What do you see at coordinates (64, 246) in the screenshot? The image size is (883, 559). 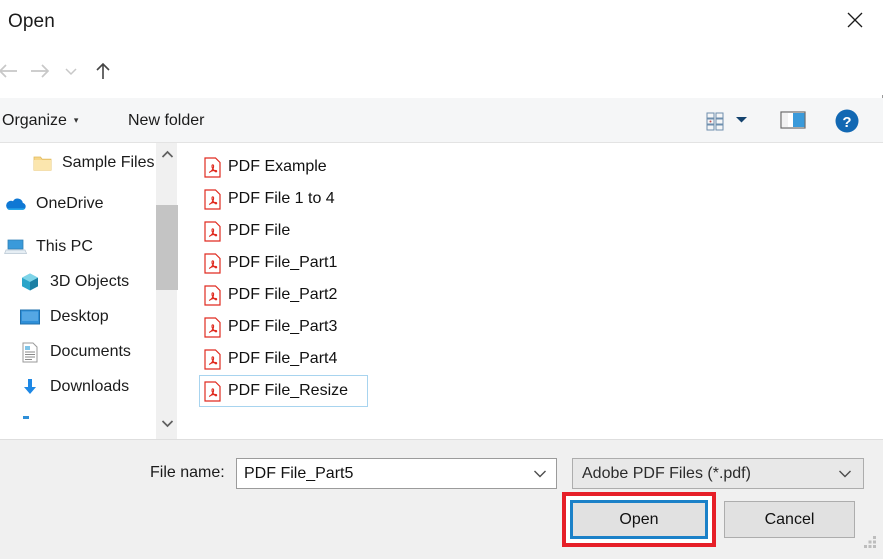 I see `sidebar-item-label: This PC` at bounding box center [64, 246].